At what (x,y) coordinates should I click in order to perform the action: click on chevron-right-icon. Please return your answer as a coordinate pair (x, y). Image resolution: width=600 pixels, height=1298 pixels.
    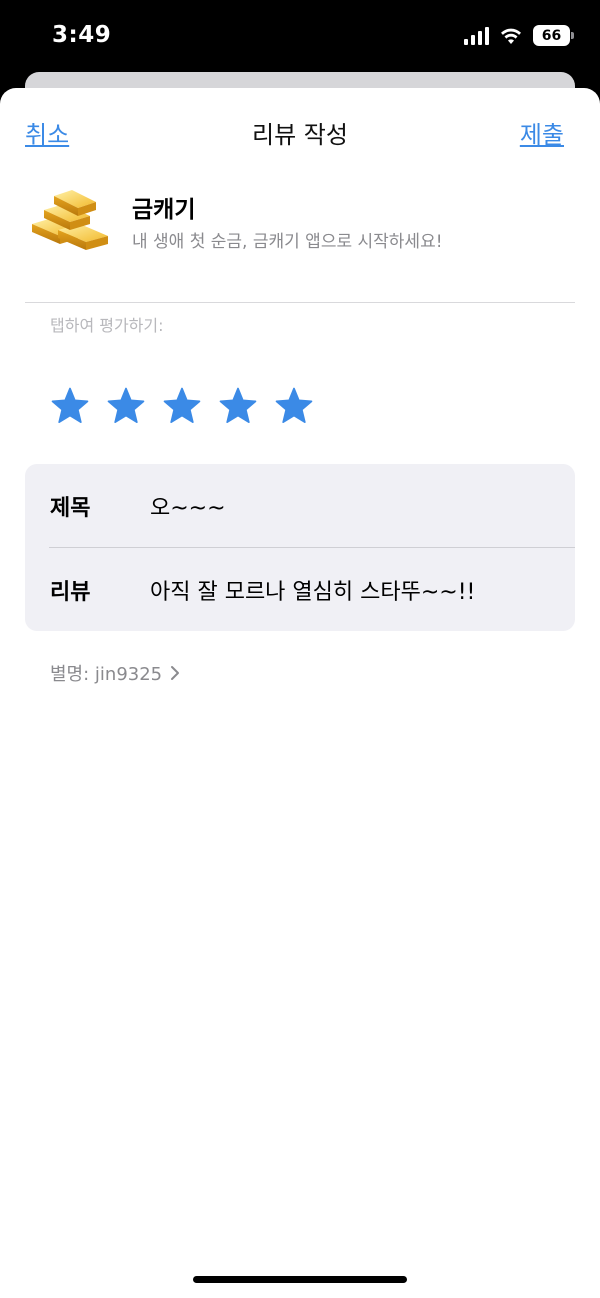
    Looking at the image, I should click on (175, 673).